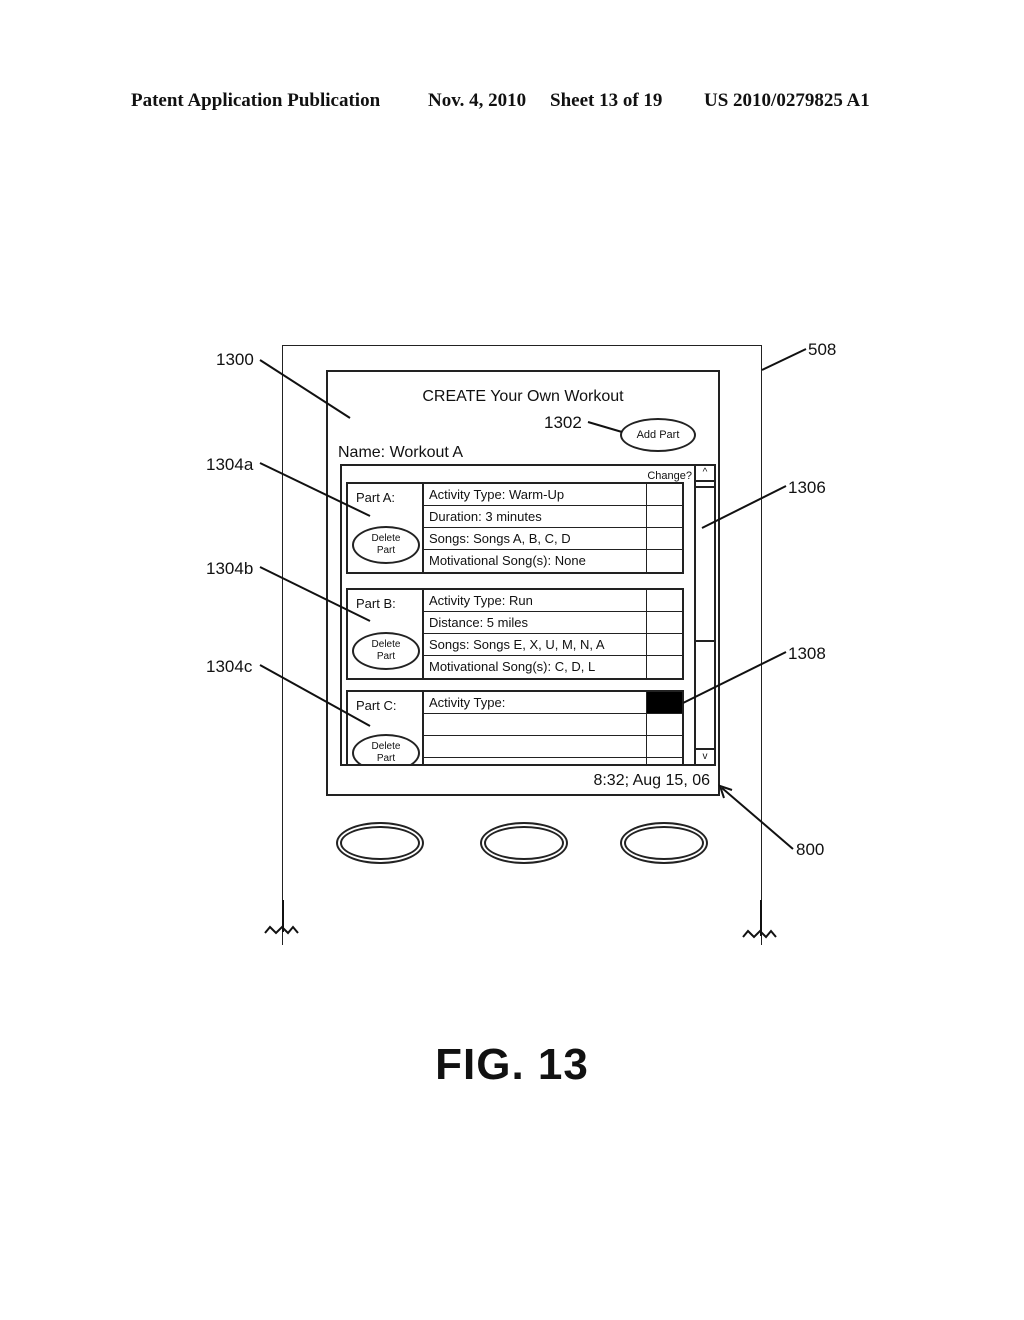  Describe the element at coordinates (787, 100) in the screenshot. I see `patent-number: US 2010/0279825 A1` at that location.